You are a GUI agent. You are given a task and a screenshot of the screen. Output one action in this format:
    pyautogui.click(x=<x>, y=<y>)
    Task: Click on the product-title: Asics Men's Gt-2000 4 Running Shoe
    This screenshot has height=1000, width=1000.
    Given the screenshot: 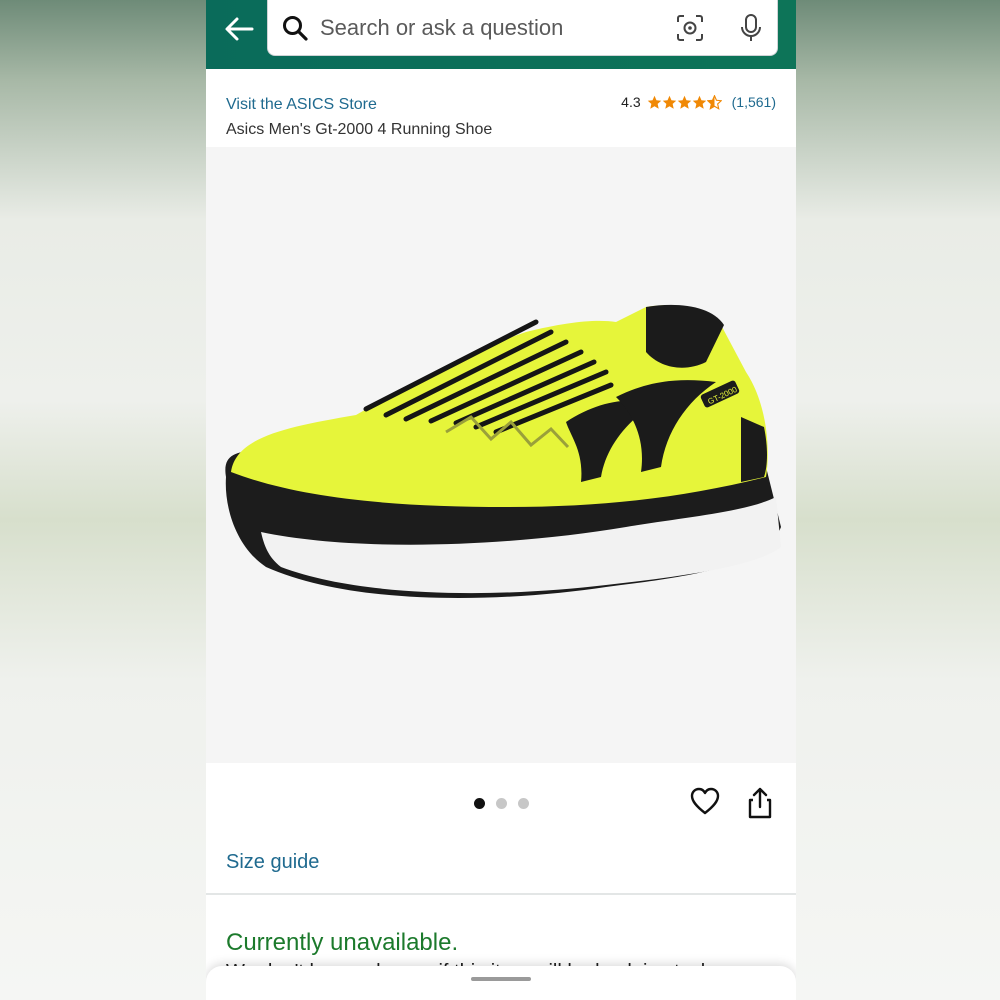 What is the action you would take?
    pyautogui.click(x=359, y=129)
    